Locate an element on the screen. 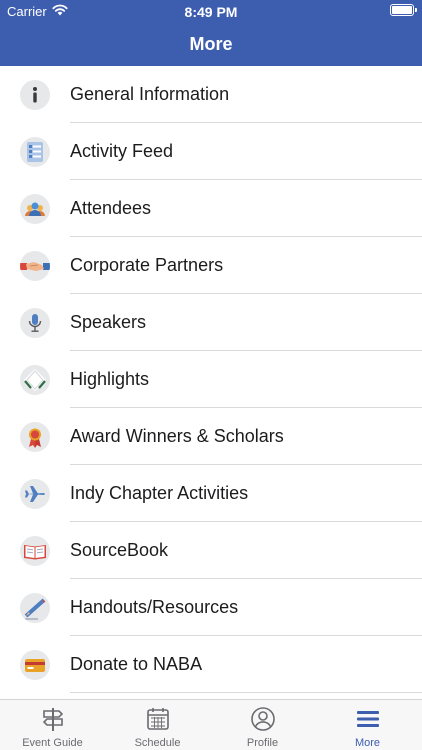  menu-item-label: Award Winners & Scholars is located at coordinates (177, 436).